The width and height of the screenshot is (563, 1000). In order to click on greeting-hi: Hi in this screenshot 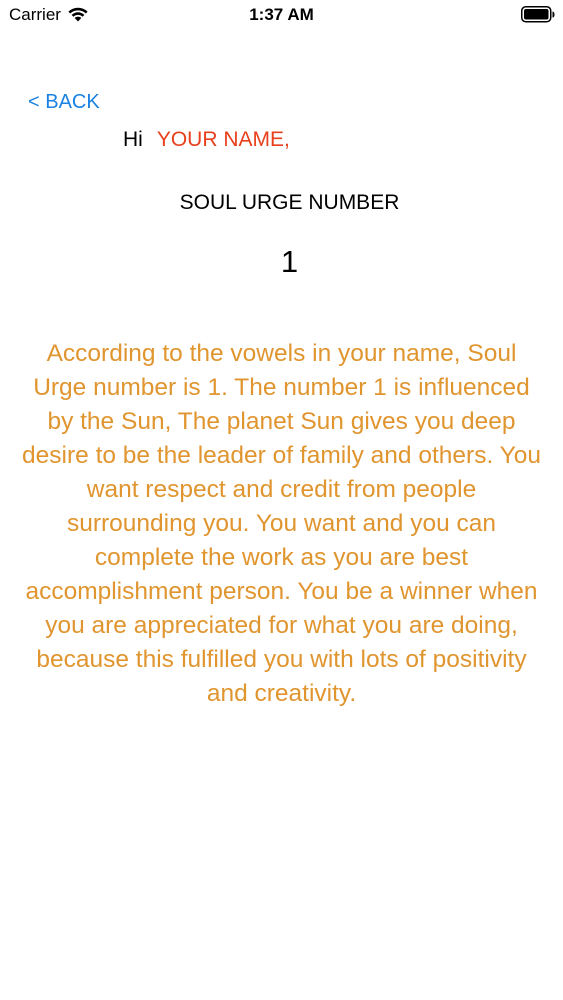, I will do `click(133, 139)`.